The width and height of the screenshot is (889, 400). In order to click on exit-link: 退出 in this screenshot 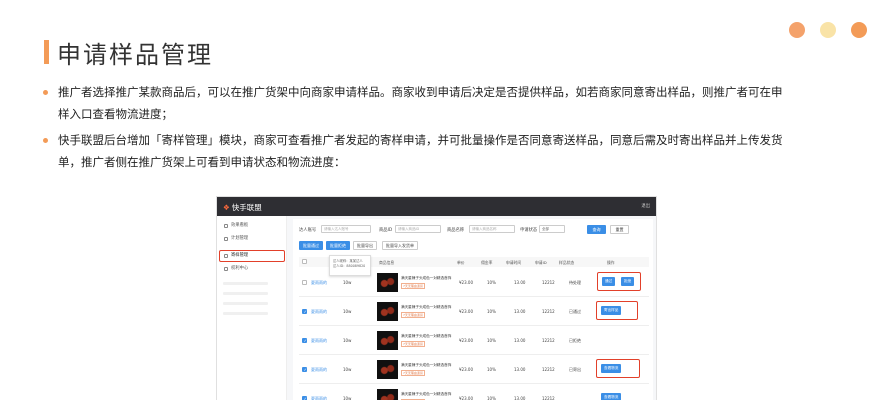, I will do `click(645, 206)`.